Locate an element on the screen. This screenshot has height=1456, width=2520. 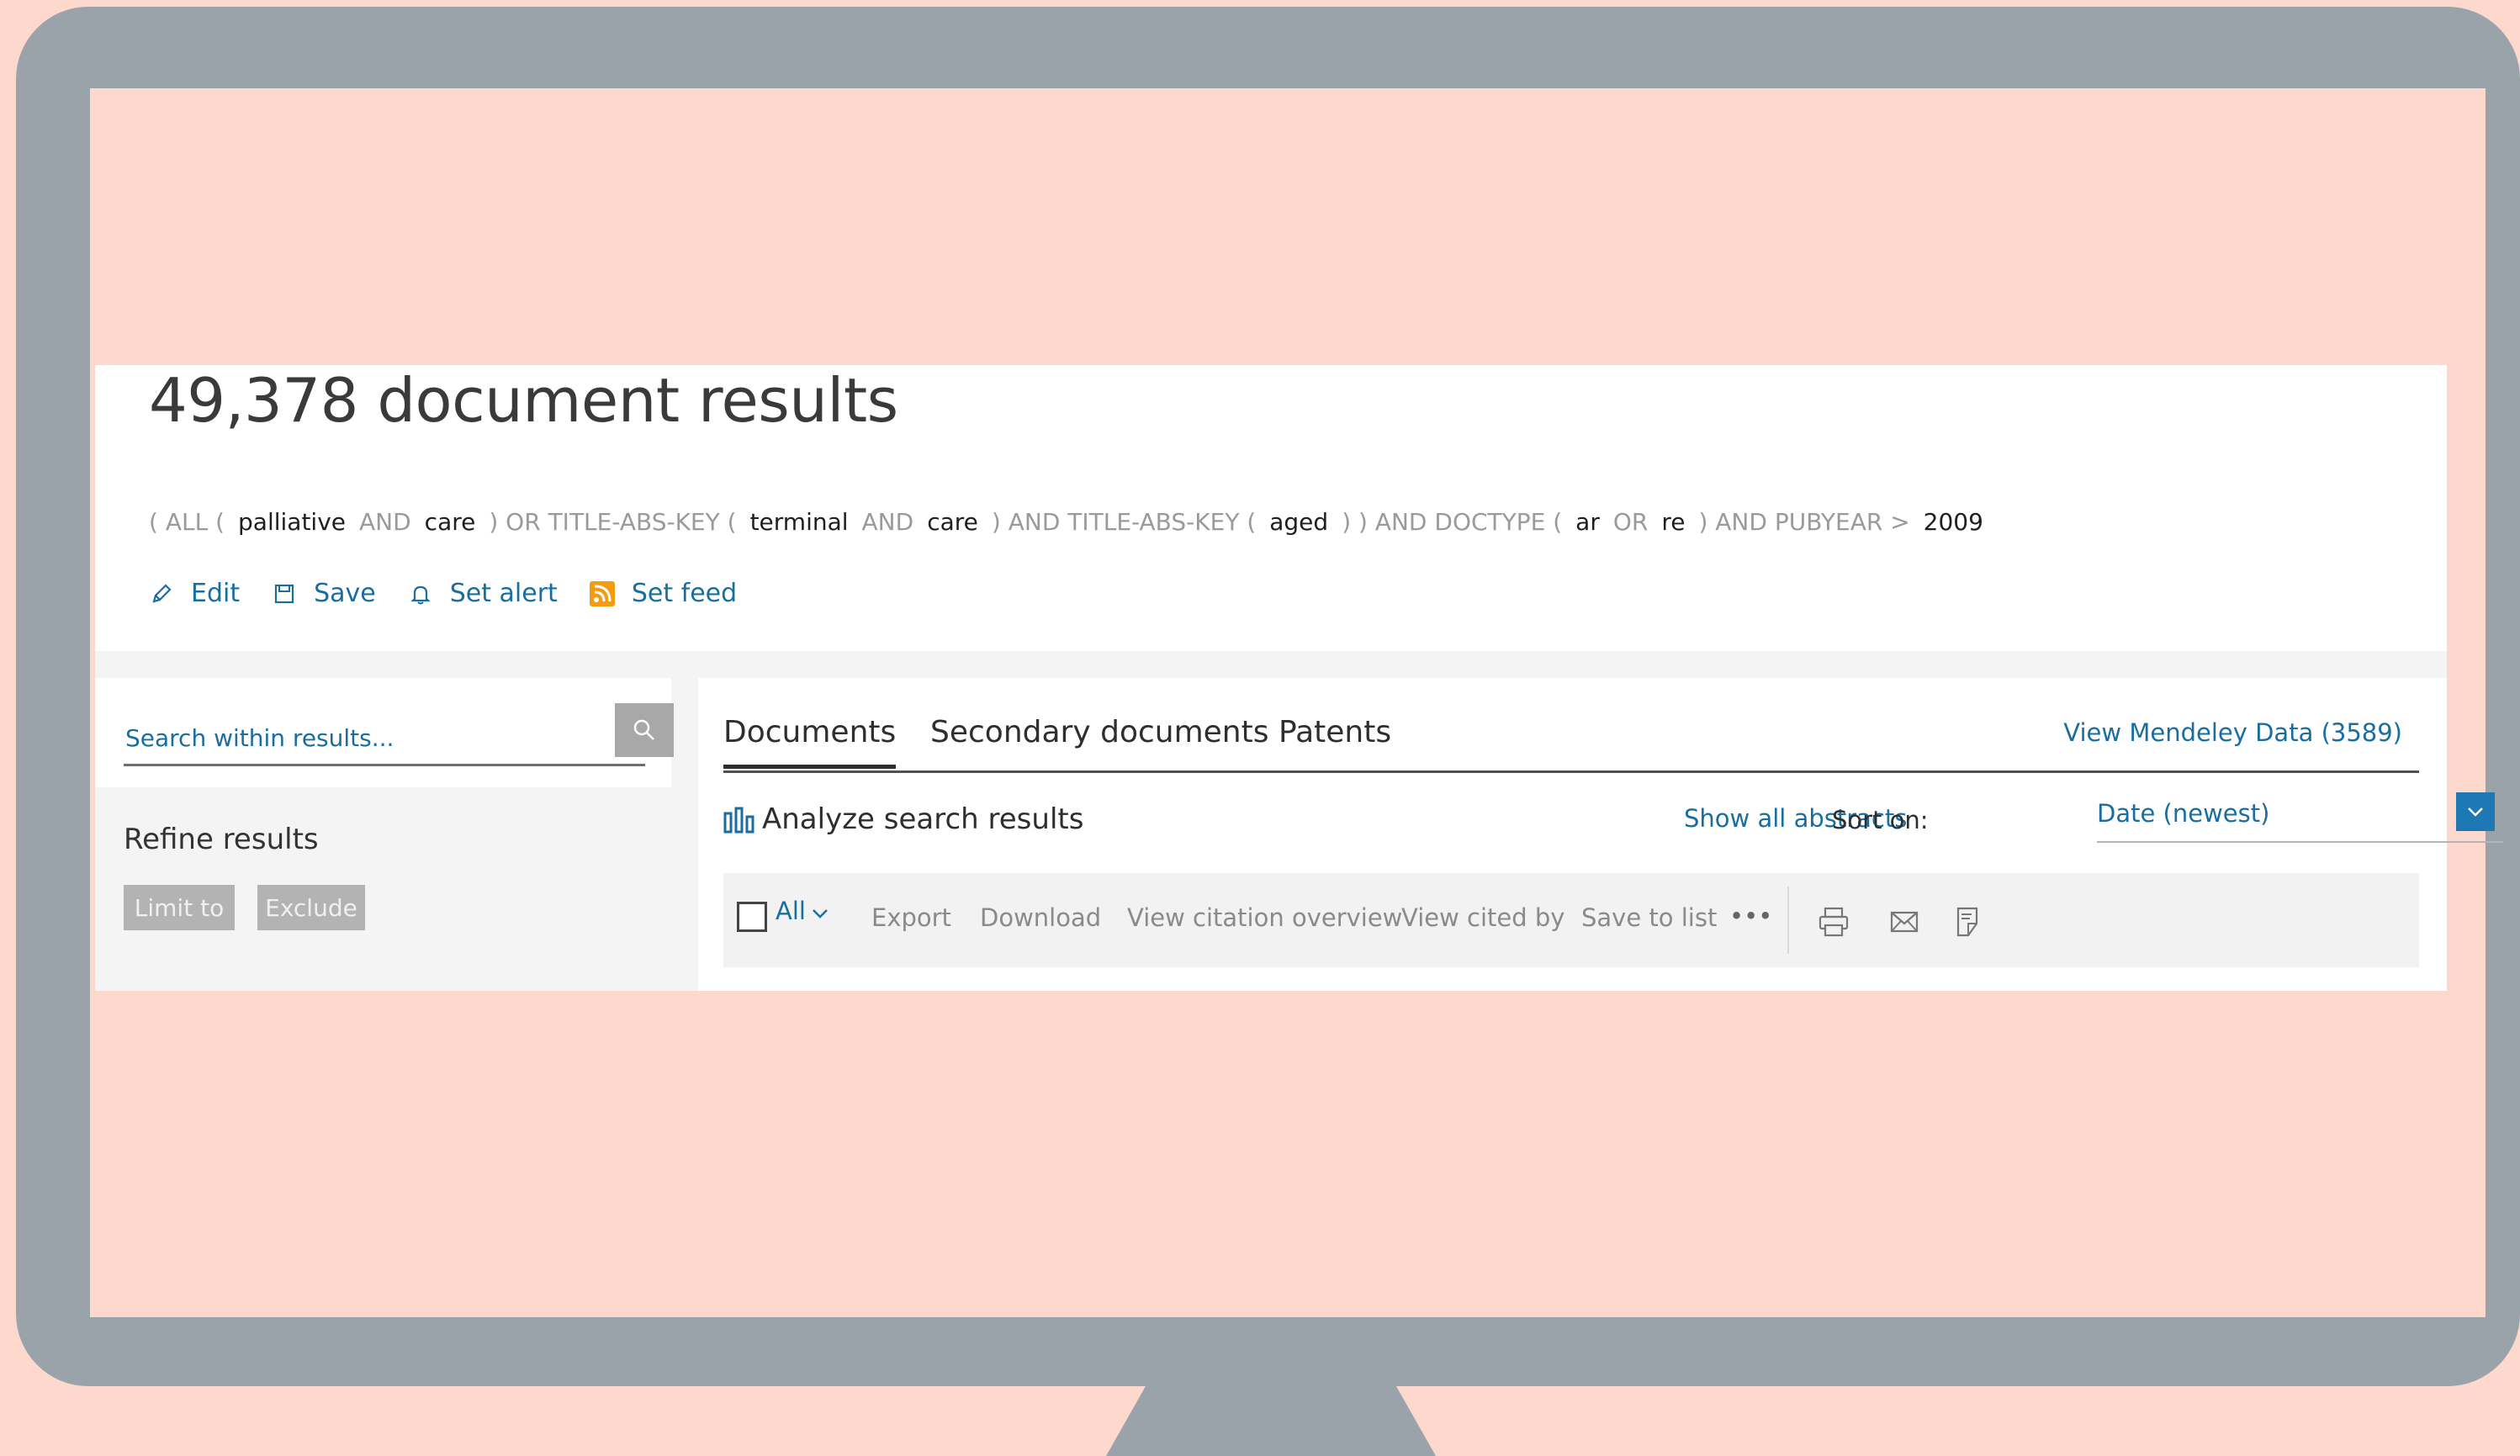
monitor-stand is located at coordinates (1271, 1421).